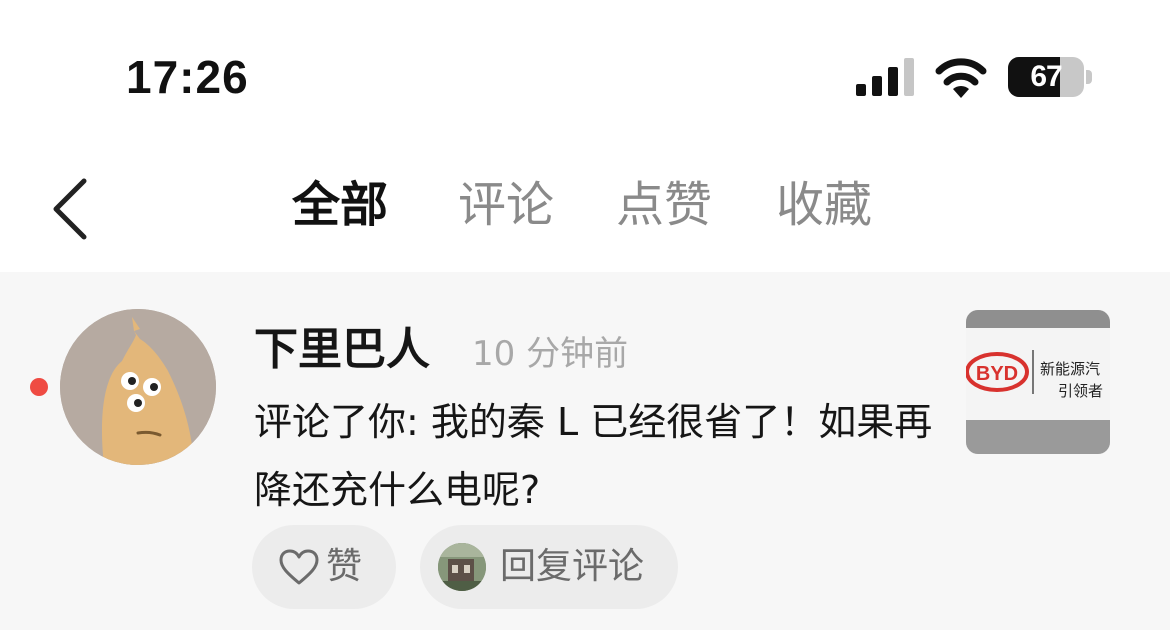 The height and width of the screenshot is (630, 1170). Describe the element at coordinates (344, 566) in the screenshot. I see `like-label: 赞` at that location.